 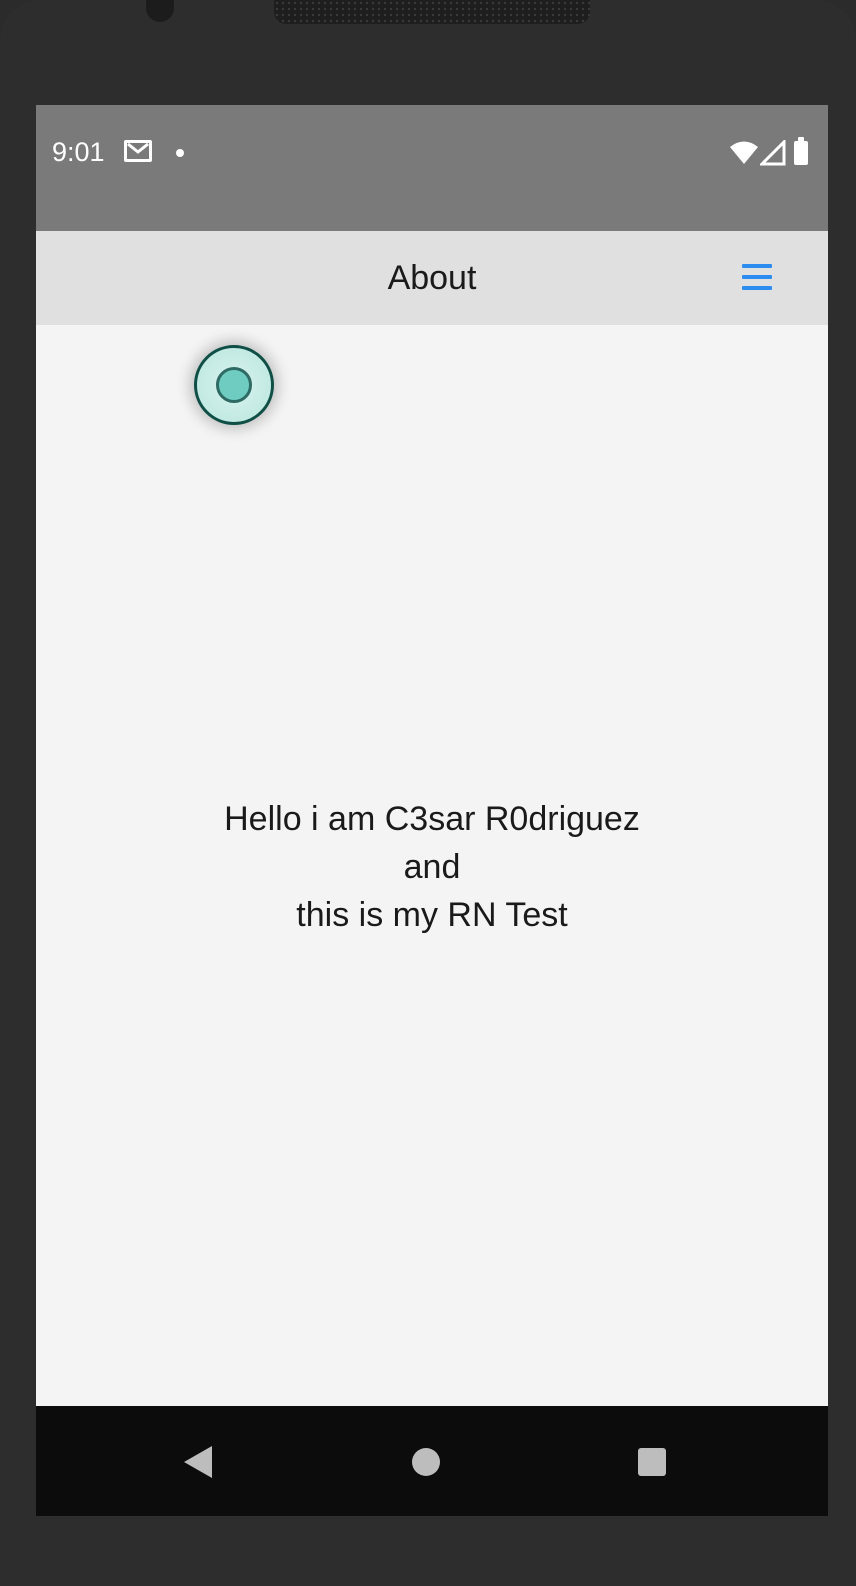 What do you see at coordinates (652, 1462) in the screenshot?
I see `recents-icon` at bounding box center [652, 1462].